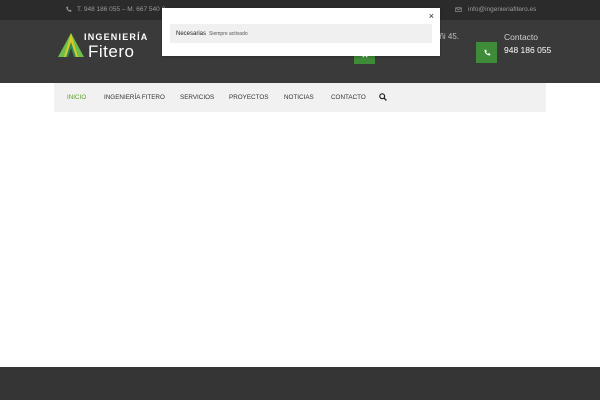  What do you see at coordinates (228, 33) in the screenshot?
I see `cookie-category-status: Siempre activado` at bounding box center [228, 33].